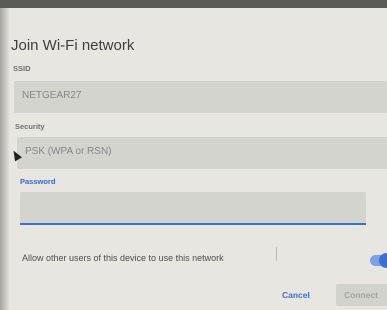 This screenshot has width=387, height=310. Describe the element at coordinates (30, 126) in the screenshot. I see `security-label: Security` at that location.